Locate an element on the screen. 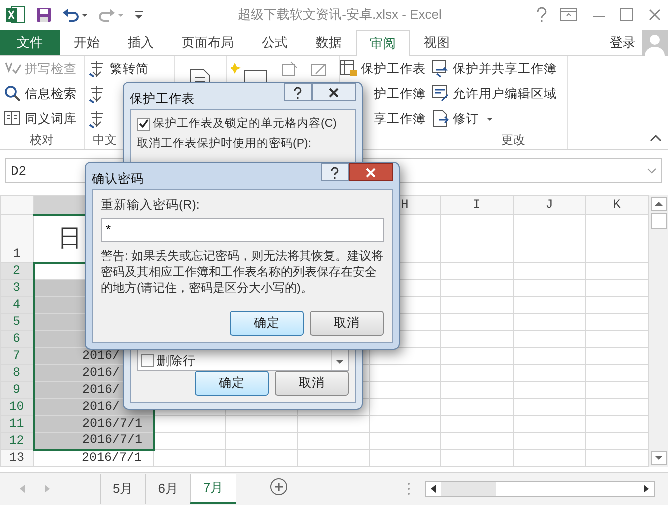 The height and width of the screenshot is (505, 668). window-title: 超级下载软文资讯-安卓.xlsx - Excel is located at coordinates (340, 15).